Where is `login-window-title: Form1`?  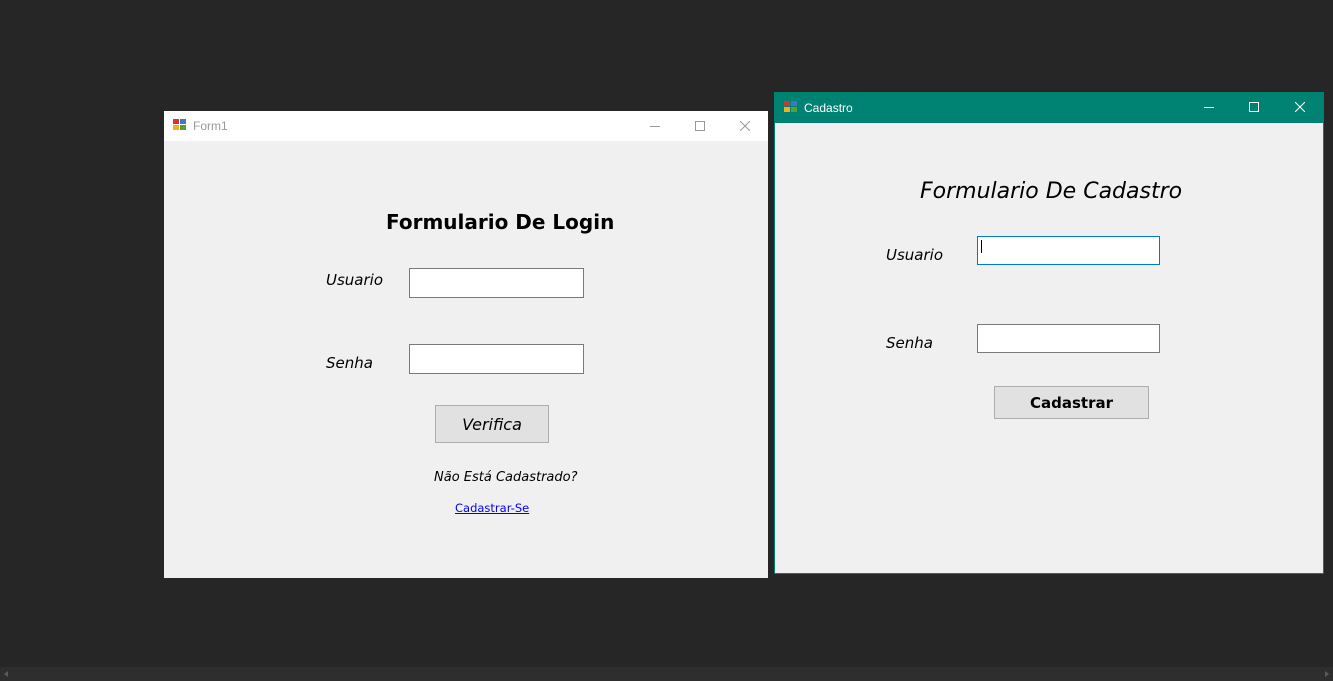 login-window-title: Form1 is located at coordinates (210, 126).